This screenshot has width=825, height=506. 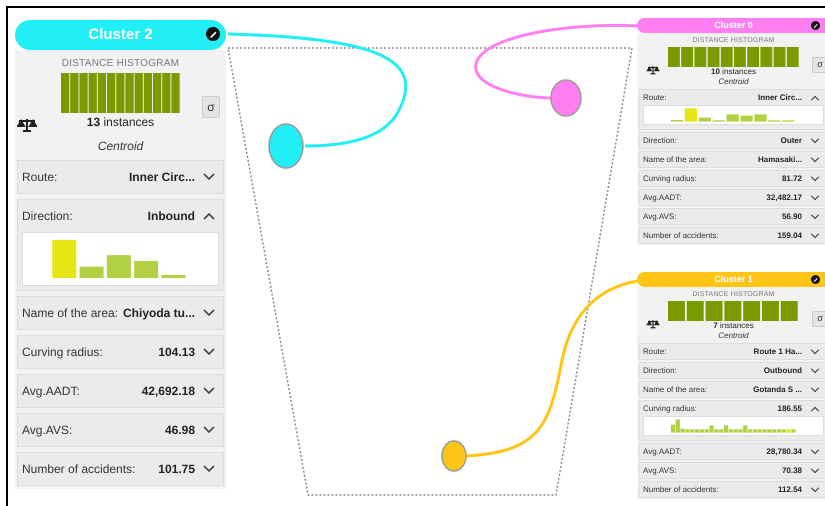 I want to click on attribute-row: Avg.AADT: 28,780.34, so click(x=732, y=451).